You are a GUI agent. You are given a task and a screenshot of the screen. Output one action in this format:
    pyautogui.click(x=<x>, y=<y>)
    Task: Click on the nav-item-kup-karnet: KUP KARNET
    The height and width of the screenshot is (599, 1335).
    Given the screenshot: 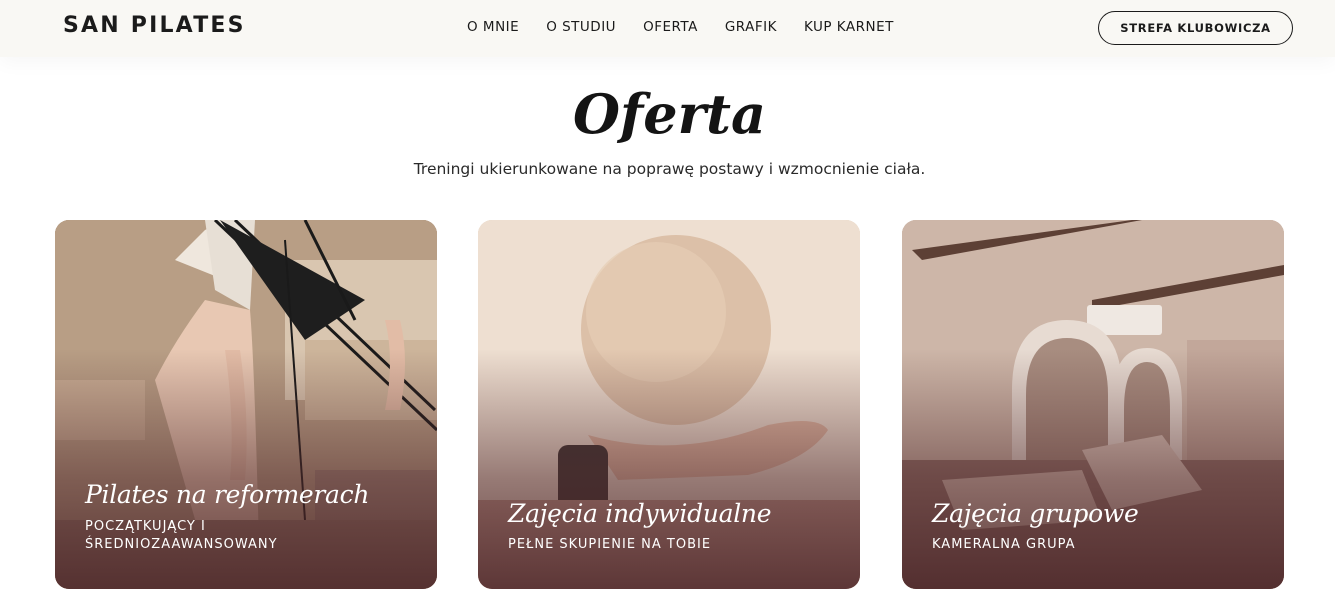 What is the action you would take?
    pyautogui.click(x=849, y=27)
    